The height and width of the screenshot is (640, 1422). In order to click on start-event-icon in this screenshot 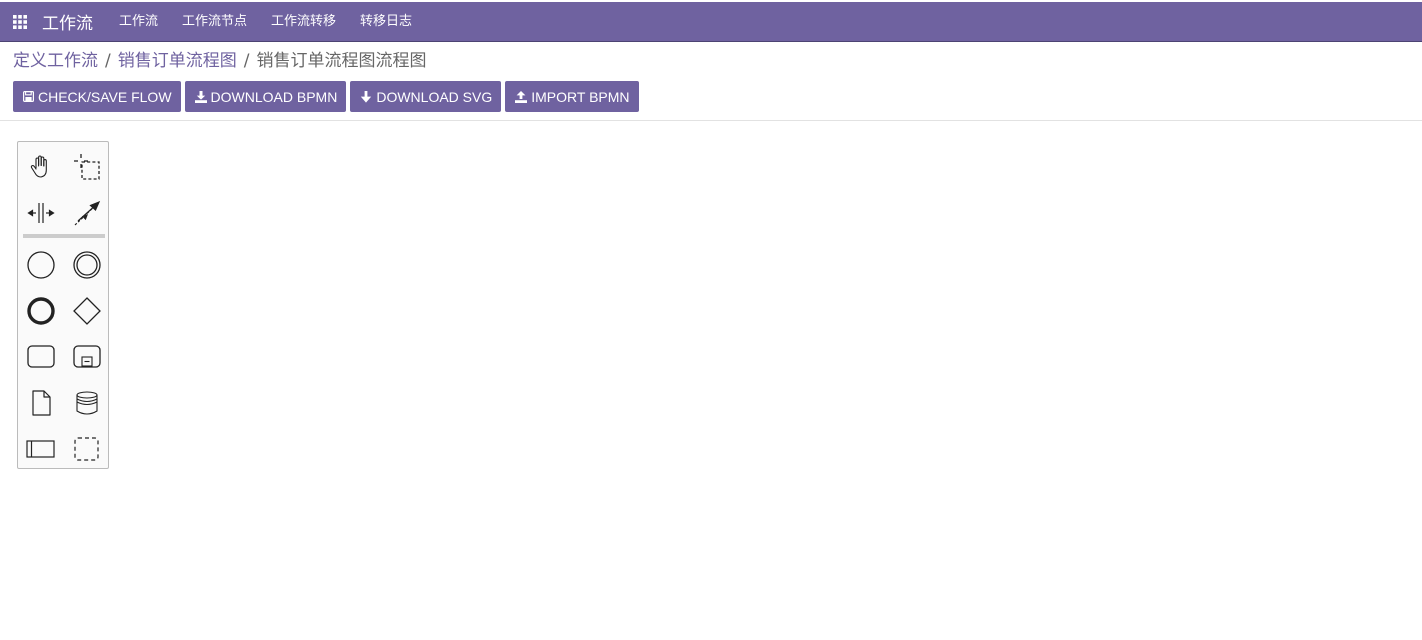, I will do `click(41, 265)`.